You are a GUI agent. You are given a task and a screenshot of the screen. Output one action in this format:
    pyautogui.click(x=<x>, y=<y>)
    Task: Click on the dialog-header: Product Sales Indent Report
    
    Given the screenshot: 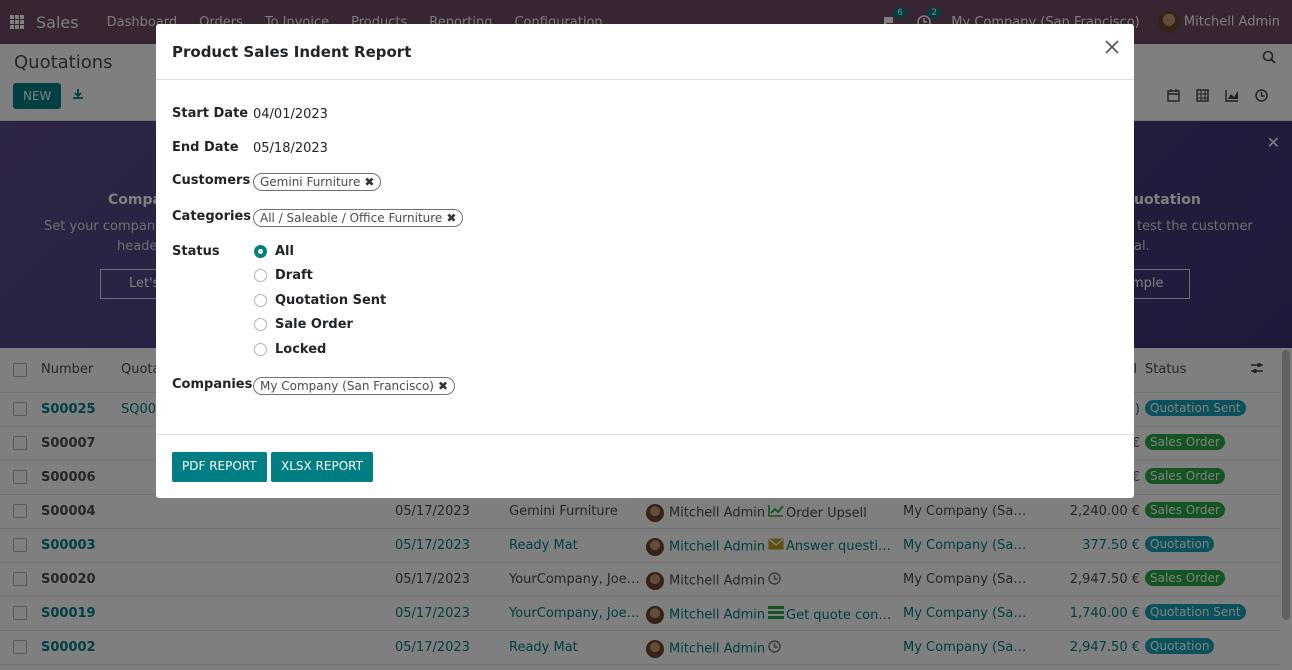 What is the action you would take?
    pyautogui.click(x=645, y=52)
    